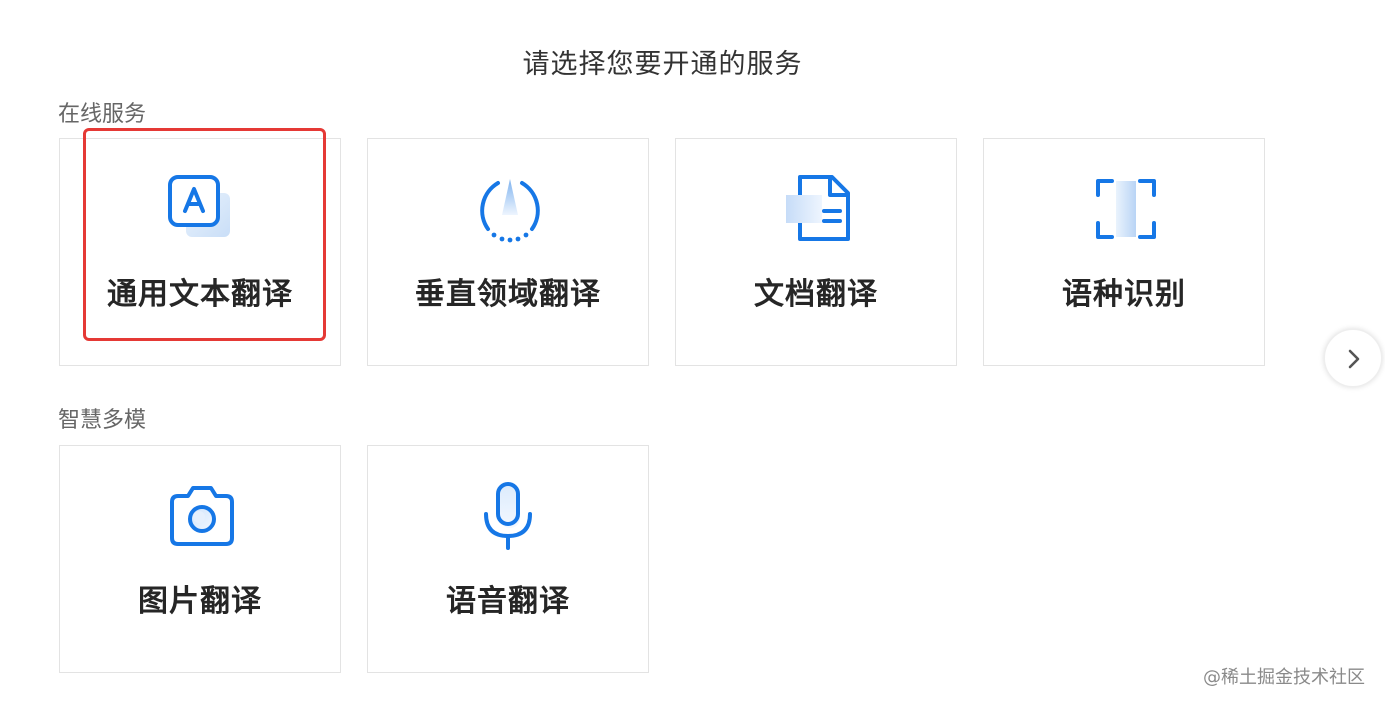  Describe the element at coordinates (510, 209) in the screenshot. I see `domain-translate-icon` at that location.